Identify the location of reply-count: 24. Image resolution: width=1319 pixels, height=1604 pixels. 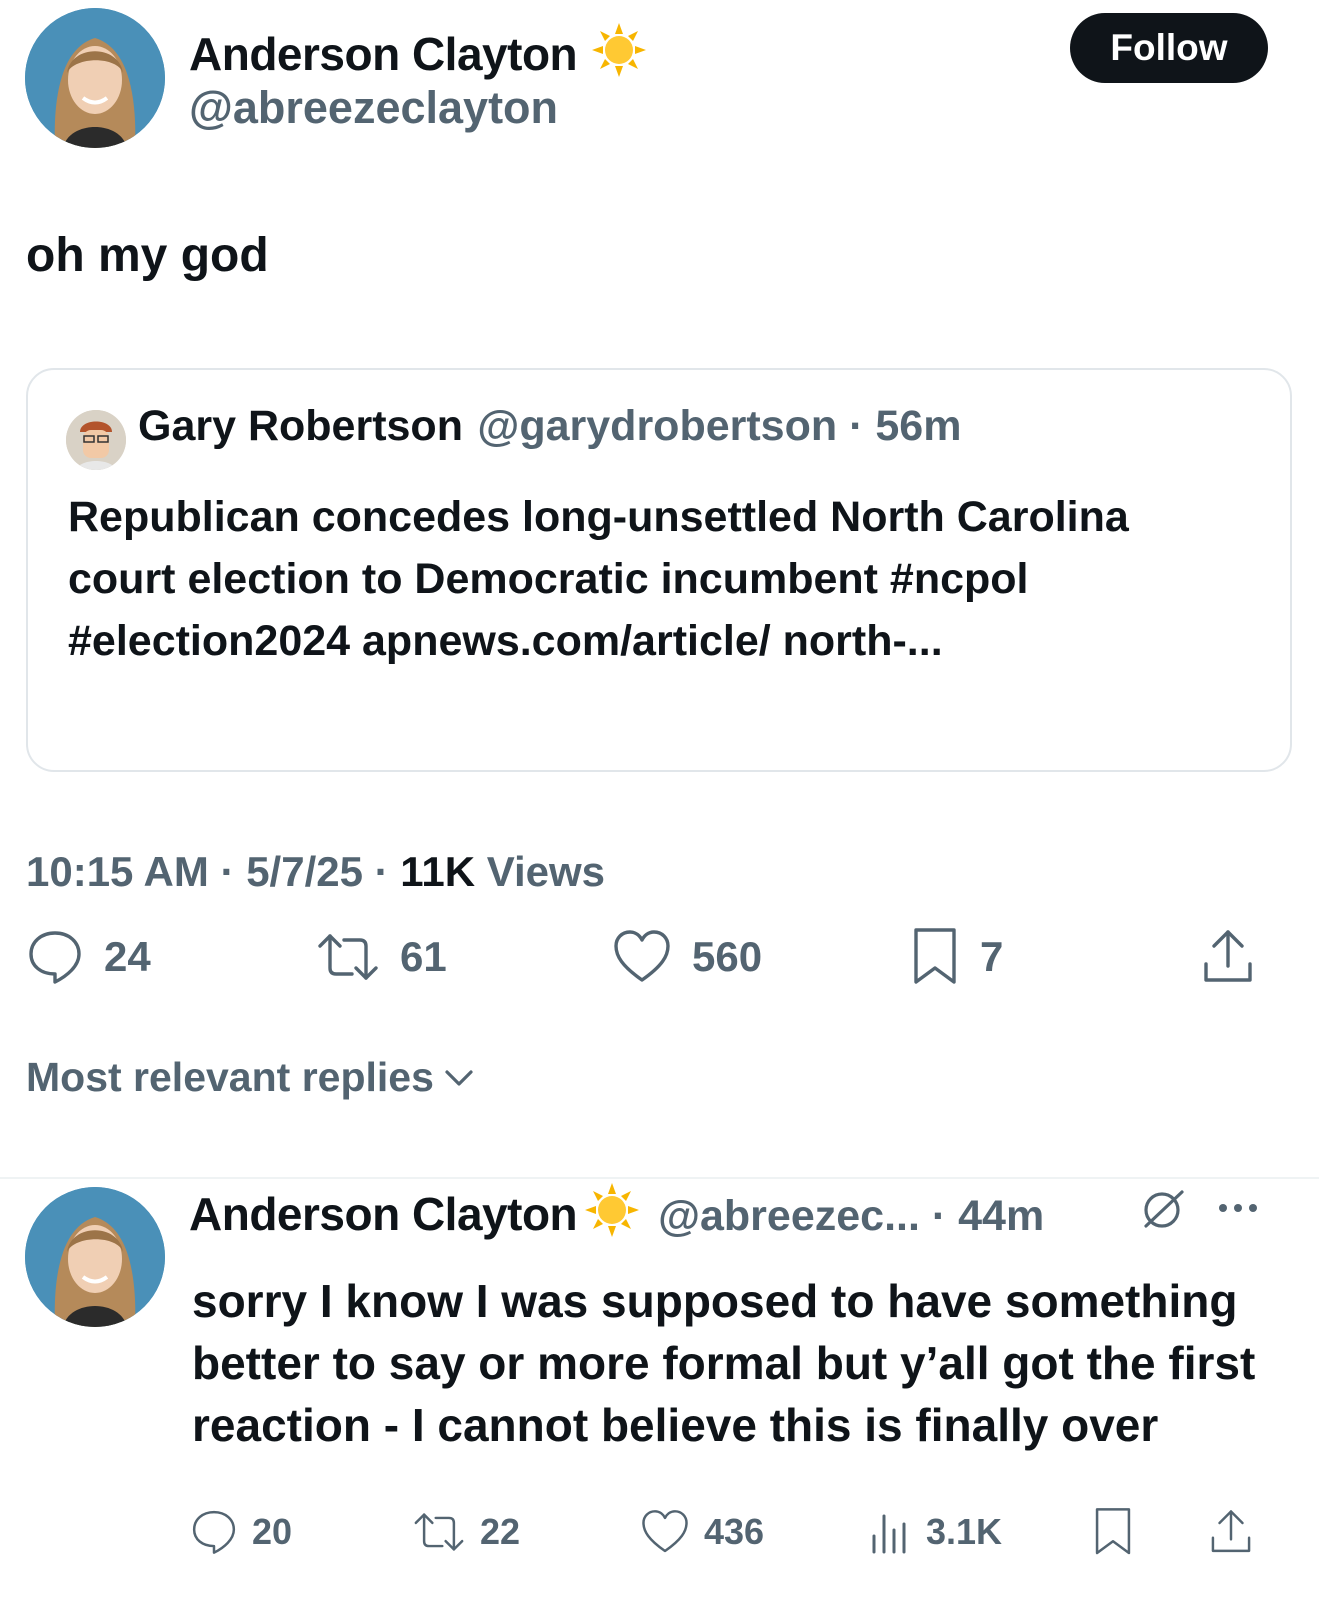
(127, 956).